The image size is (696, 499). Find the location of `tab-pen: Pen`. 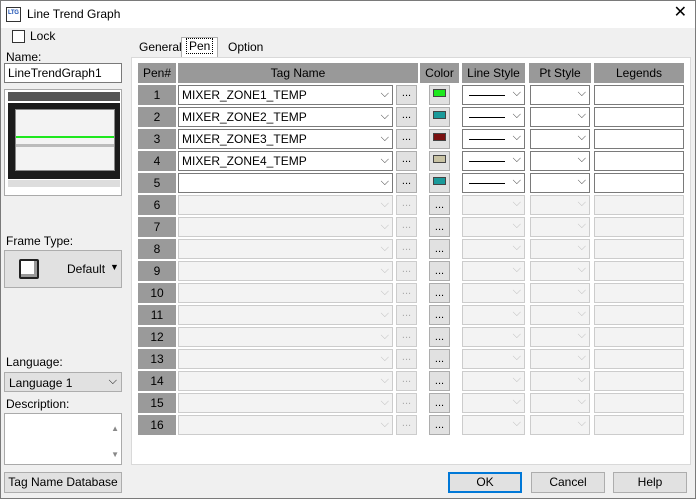

tab-pen: Pen is located at coordinates (200, 47).